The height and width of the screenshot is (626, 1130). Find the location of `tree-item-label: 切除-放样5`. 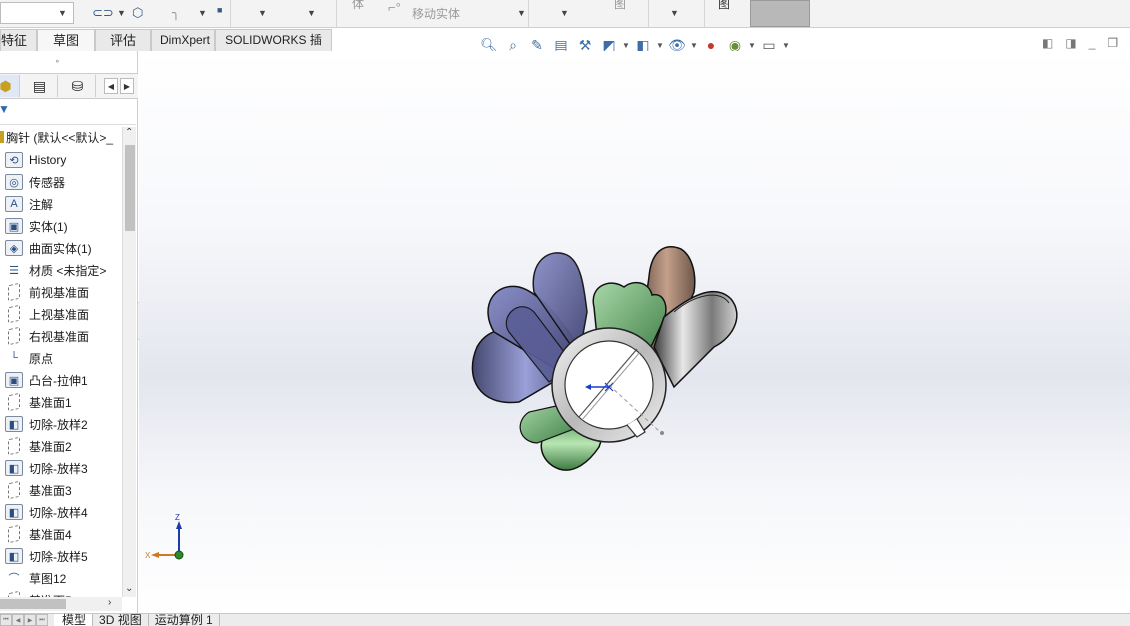

tree-item-label: 切除-放样5 is located at coordinates (58, 556).